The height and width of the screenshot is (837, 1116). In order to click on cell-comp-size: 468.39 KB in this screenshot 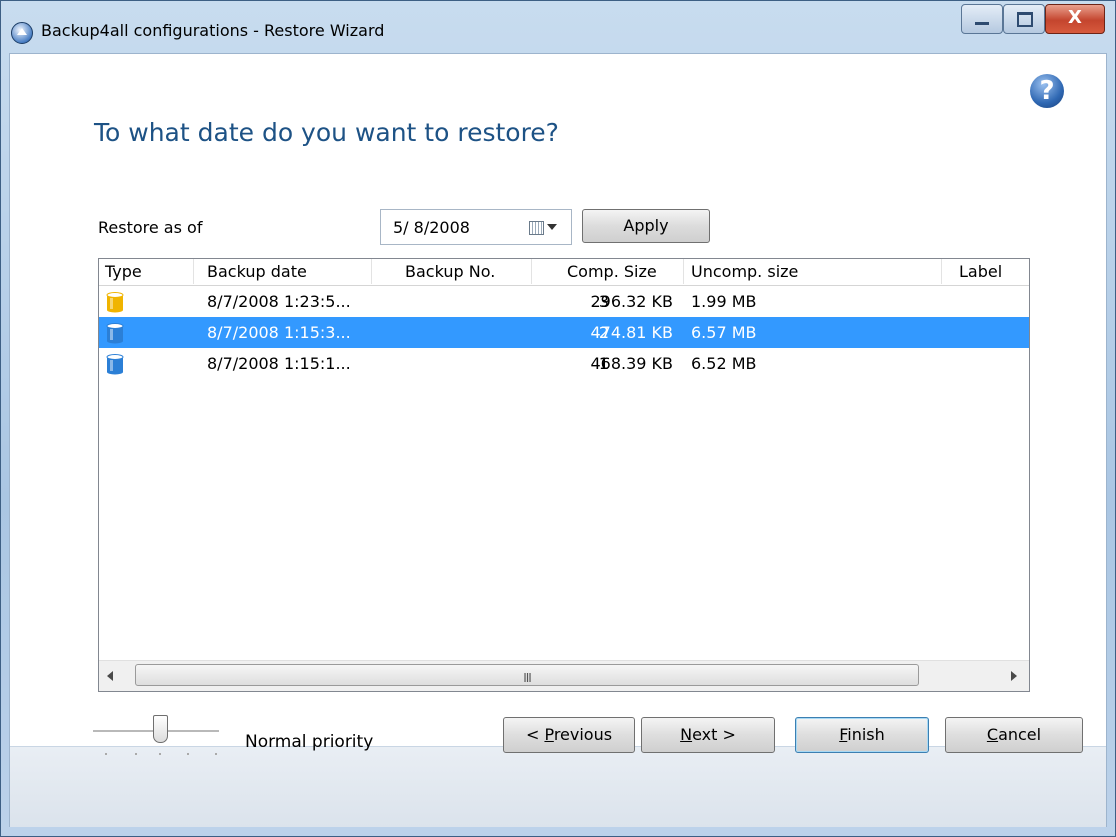, I will do `click(631, 363)`.